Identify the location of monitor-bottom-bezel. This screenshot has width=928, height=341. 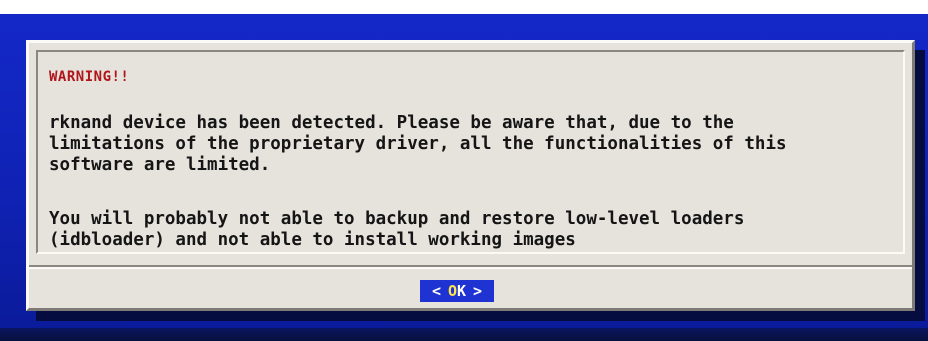
(464, 334).